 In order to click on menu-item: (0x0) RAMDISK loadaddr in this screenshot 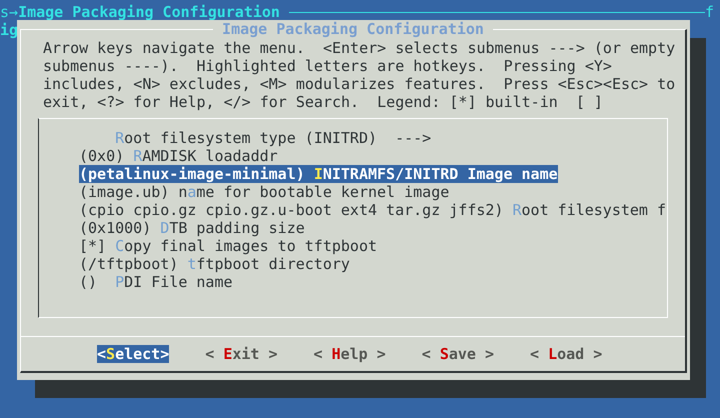, I will do `click(178, 156)`.